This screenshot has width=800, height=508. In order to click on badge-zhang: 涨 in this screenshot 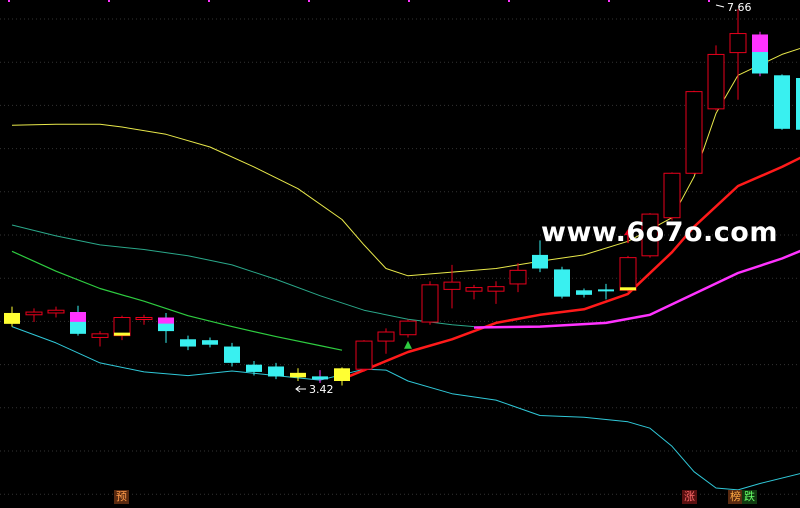, I will do `click(689, 497)`.